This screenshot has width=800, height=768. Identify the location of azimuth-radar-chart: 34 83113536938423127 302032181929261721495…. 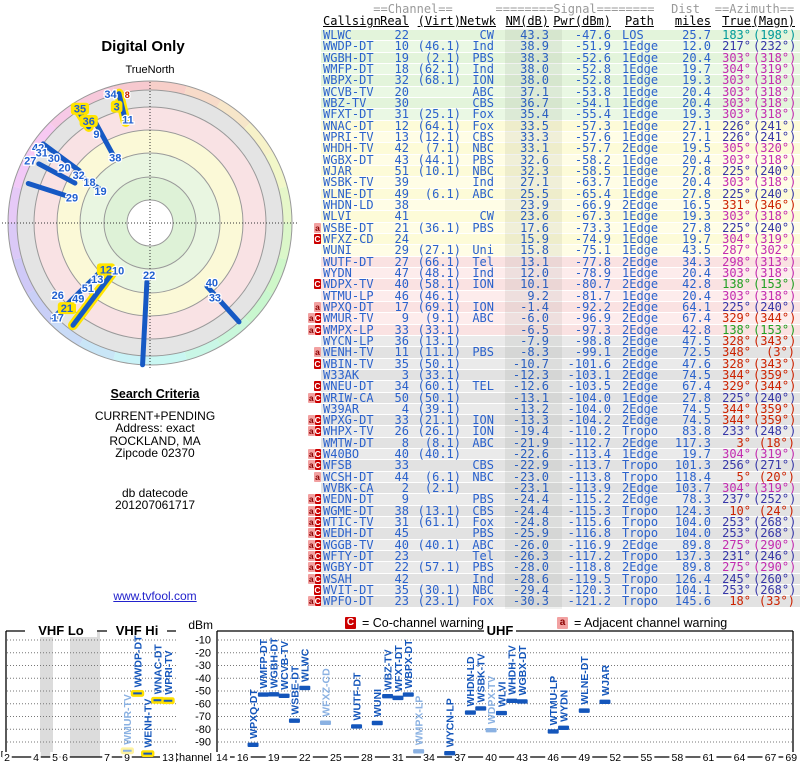
(150, 225).